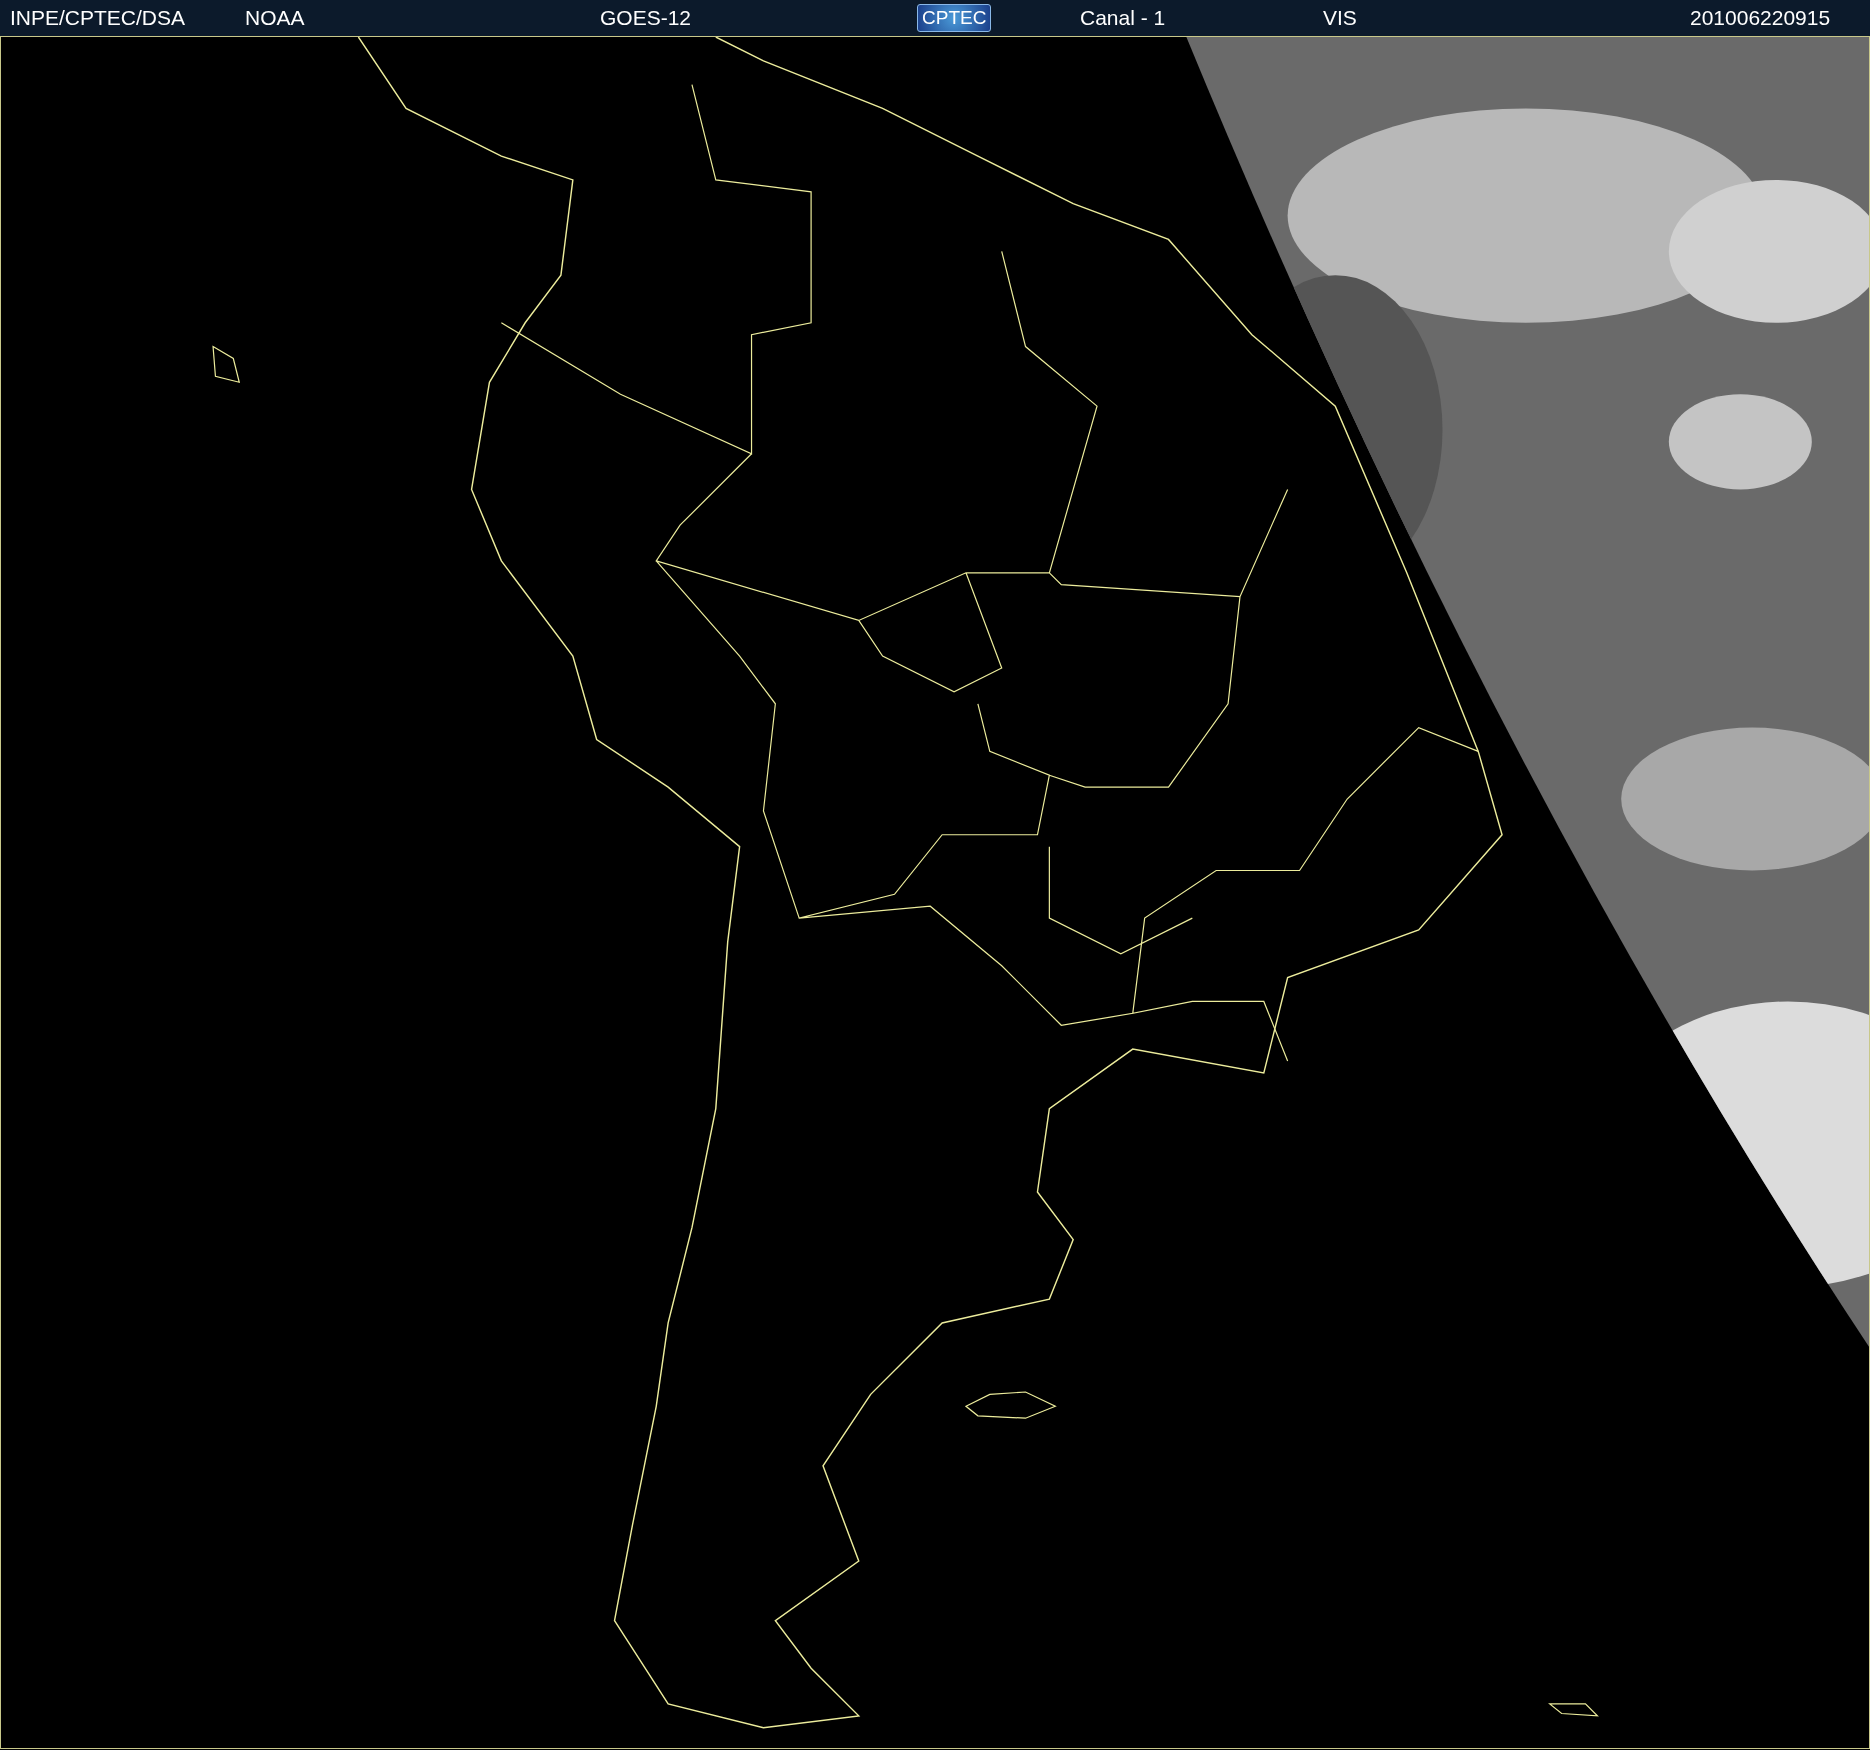 The height and width of the screenshot is (1750, 1870). What do you see at coordinates (98, 18) in the screenshot?
I see `header-label: INPE/CPTEC/DSA` at bounding box center [98, 18].